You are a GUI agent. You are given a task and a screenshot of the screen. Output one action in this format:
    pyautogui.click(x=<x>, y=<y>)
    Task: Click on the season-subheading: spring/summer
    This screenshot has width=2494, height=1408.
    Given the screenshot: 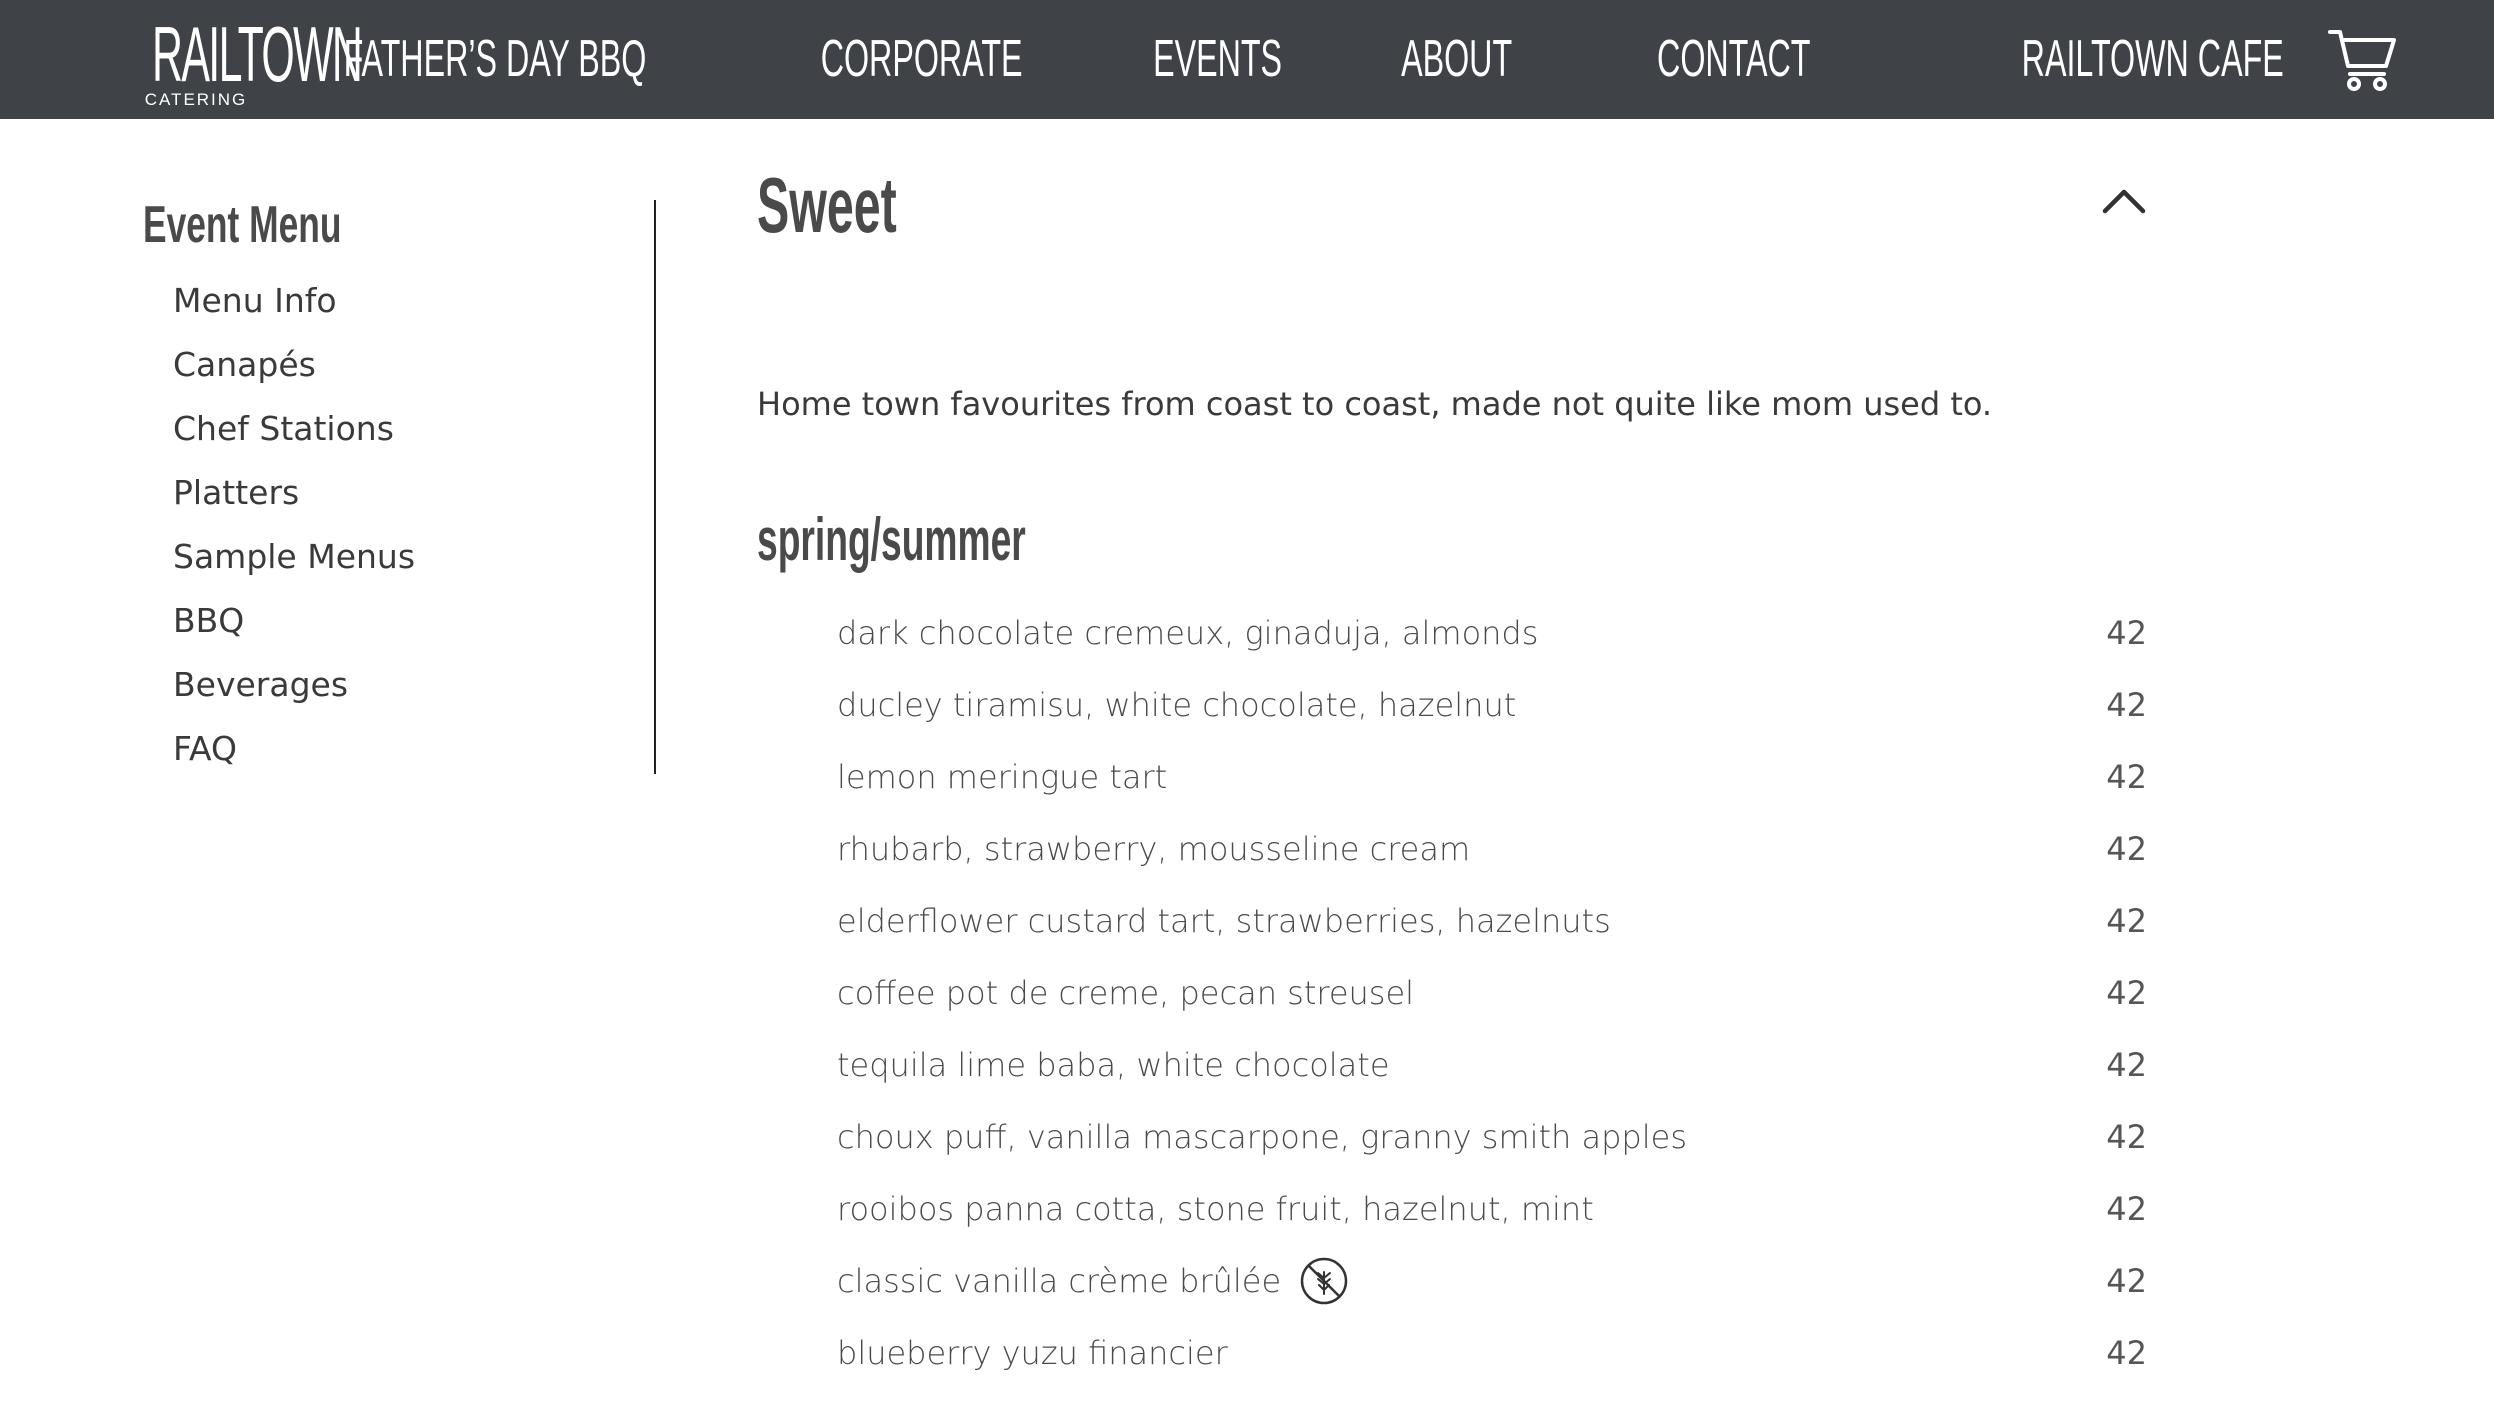 What is the action you would take?
    pyautogui.click(x=891, y=539)
    